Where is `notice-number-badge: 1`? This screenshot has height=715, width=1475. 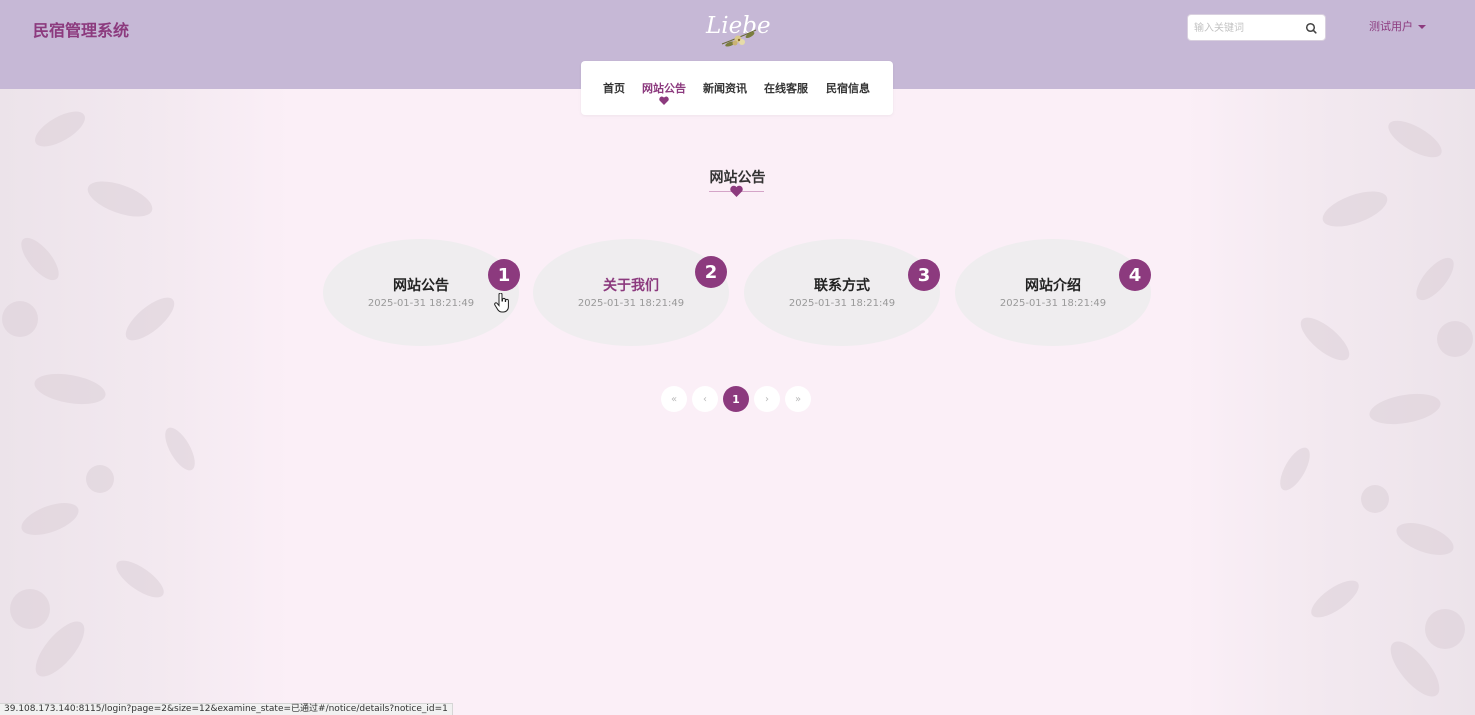 notice-number-badge: 1 is located at coordinates (504, 275).